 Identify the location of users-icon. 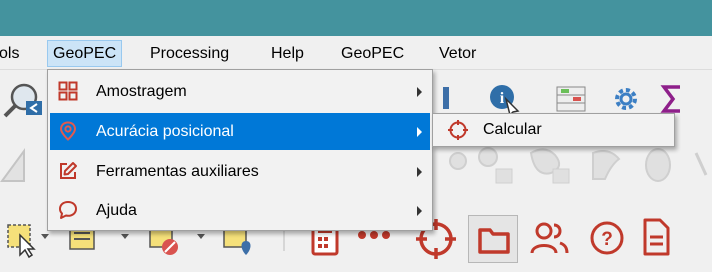
(550, 239).